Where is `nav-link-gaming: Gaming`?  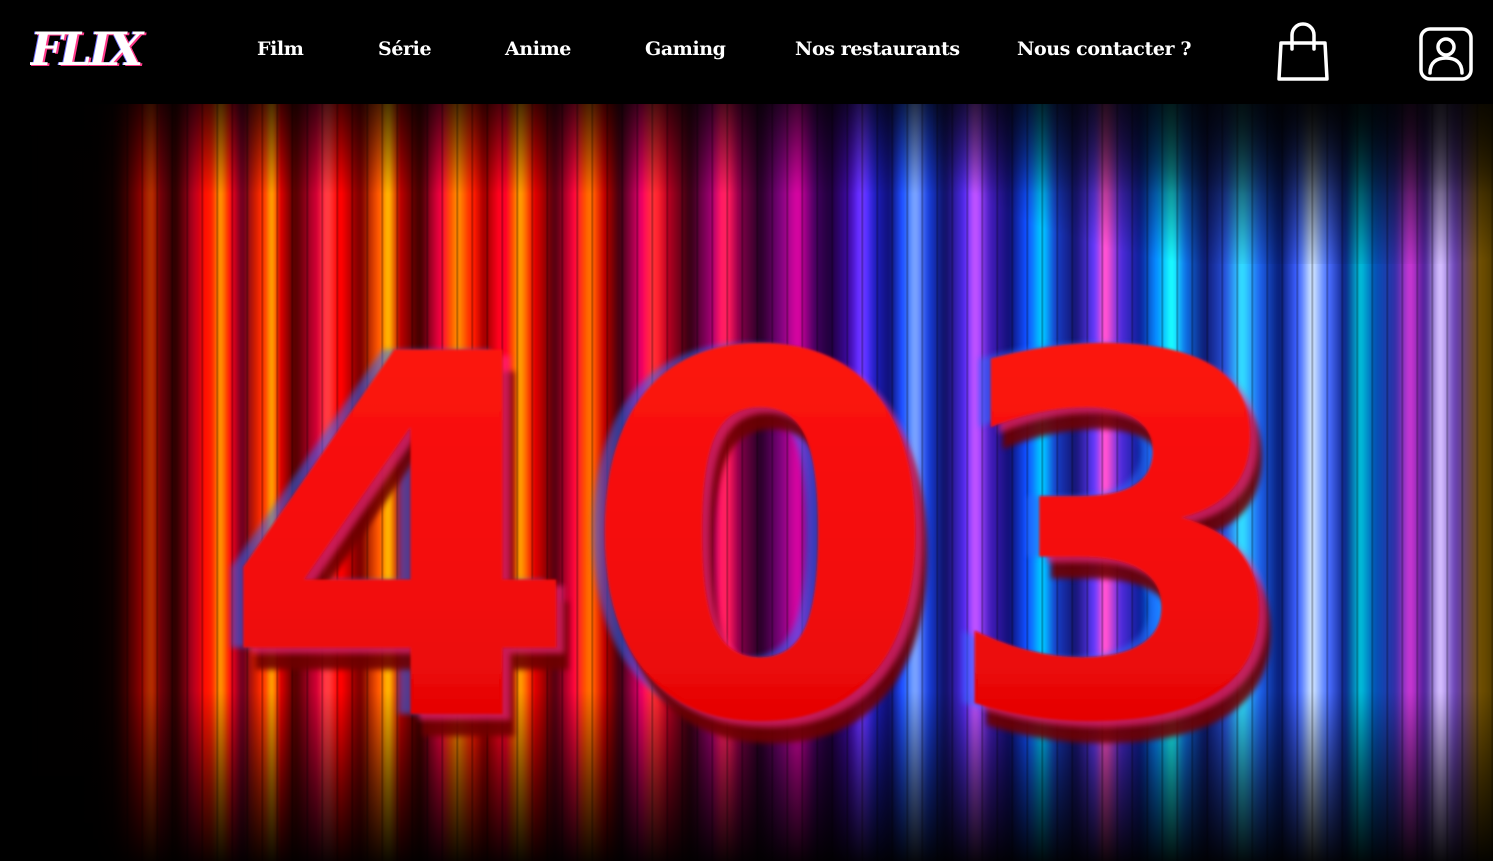 nav-link-gaming: Gaming is located at coordinates (685, 49).